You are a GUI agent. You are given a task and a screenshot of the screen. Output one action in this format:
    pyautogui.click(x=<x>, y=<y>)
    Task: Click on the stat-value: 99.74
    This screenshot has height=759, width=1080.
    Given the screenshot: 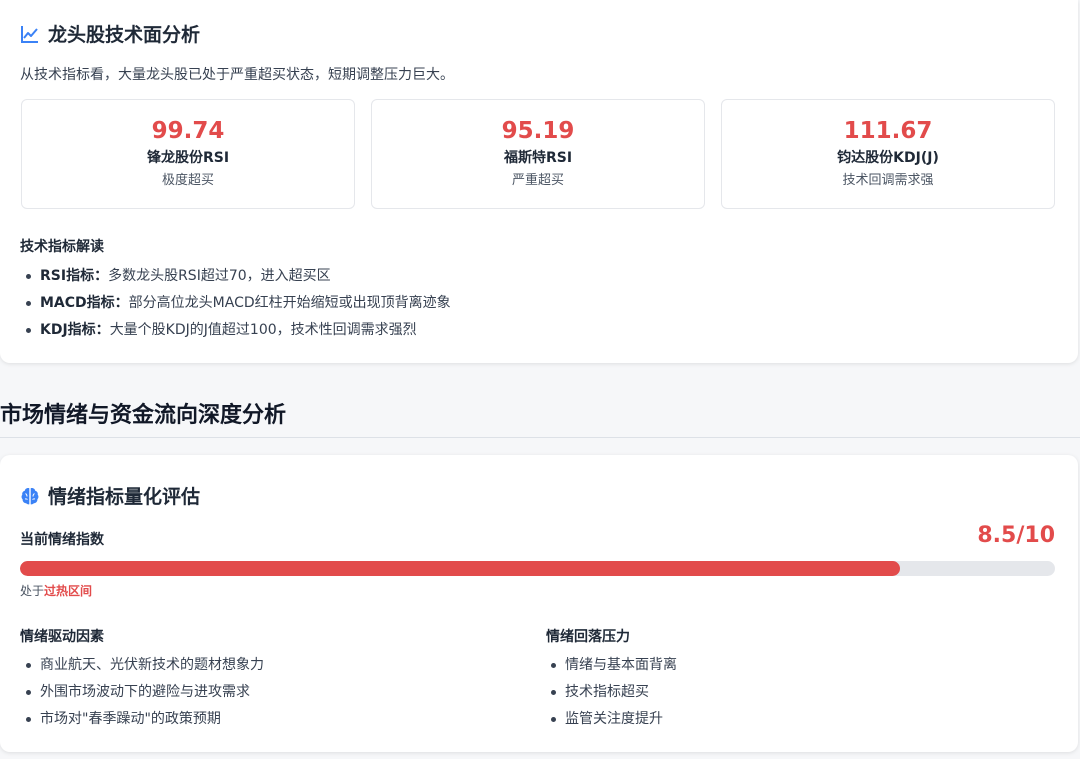 What is the action you would take?
    pyautogui.click(x=188, y=131)
    